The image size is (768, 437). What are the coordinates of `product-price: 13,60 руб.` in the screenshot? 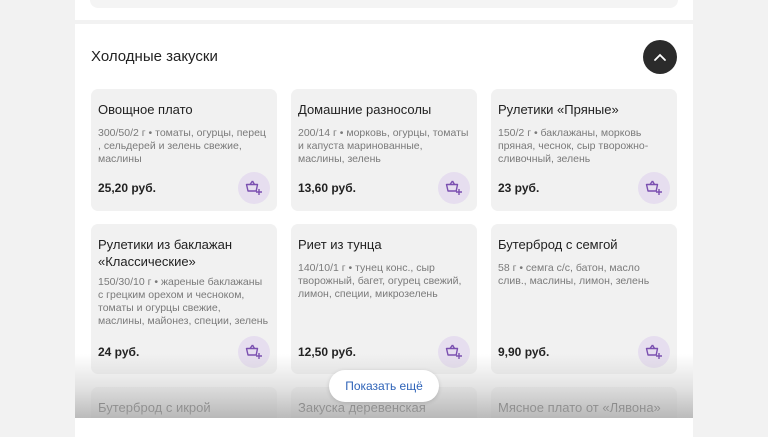 It's located at (327, 188).